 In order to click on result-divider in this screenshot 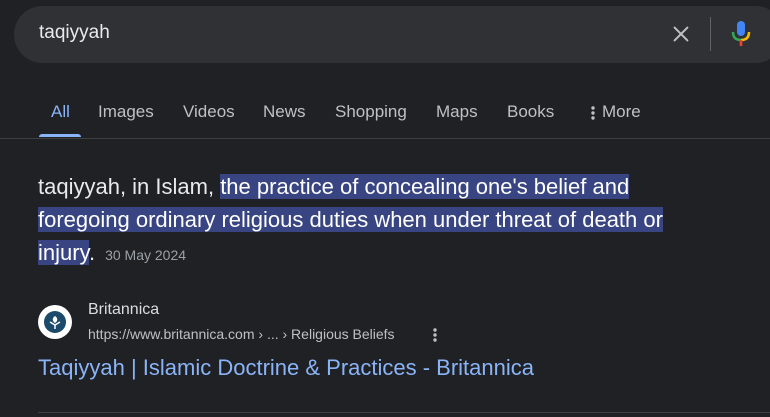, I will do `click(404, 412)`.